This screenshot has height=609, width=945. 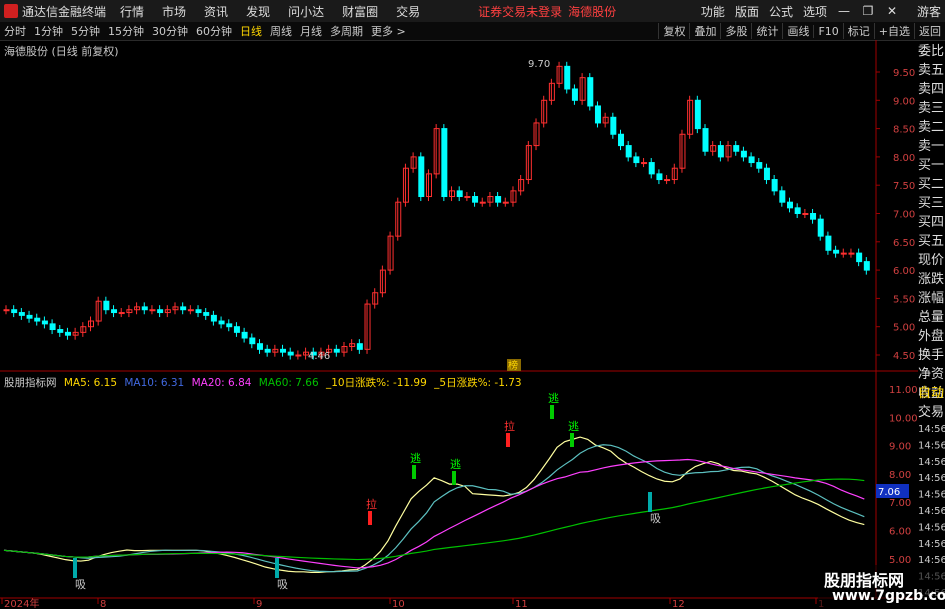 I want to click on quote-field-15: 外盘, so click(x=931, y=336).